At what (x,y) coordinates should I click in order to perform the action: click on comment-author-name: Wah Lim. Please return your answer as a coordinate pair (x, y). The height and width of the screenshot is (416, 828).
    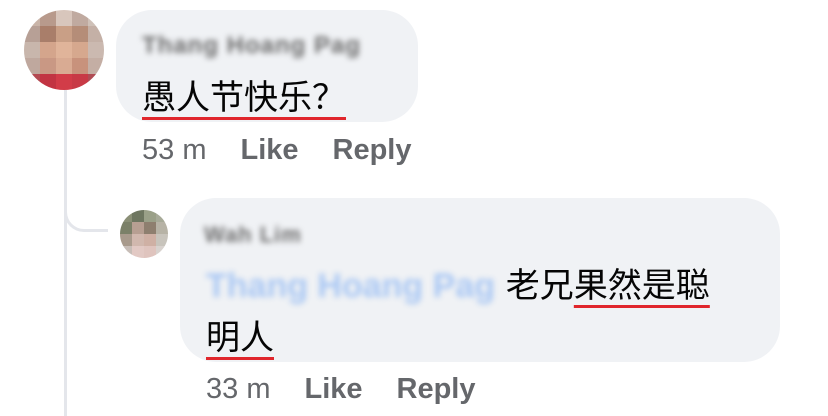
    Looking at the image, I should click on (253, 235).